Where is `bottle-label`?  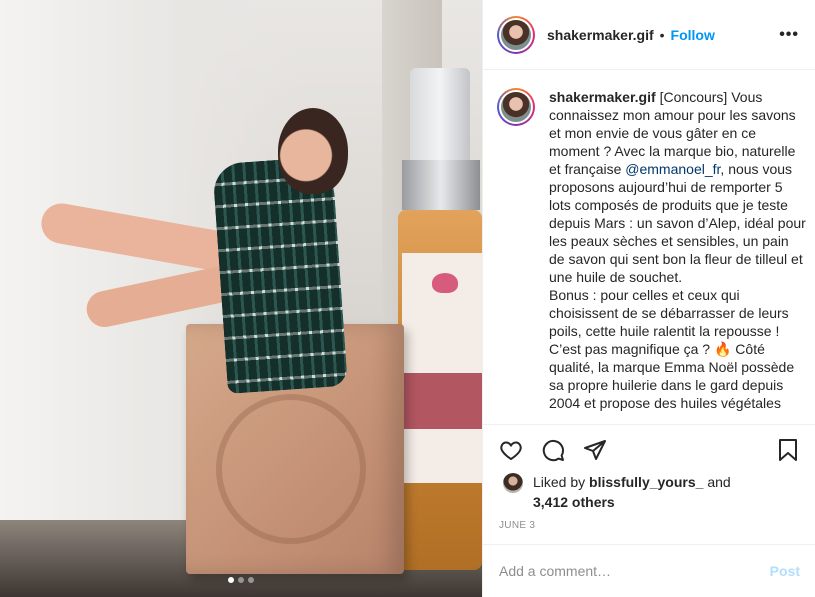 bottle-label is located at coordinates (442, 368).